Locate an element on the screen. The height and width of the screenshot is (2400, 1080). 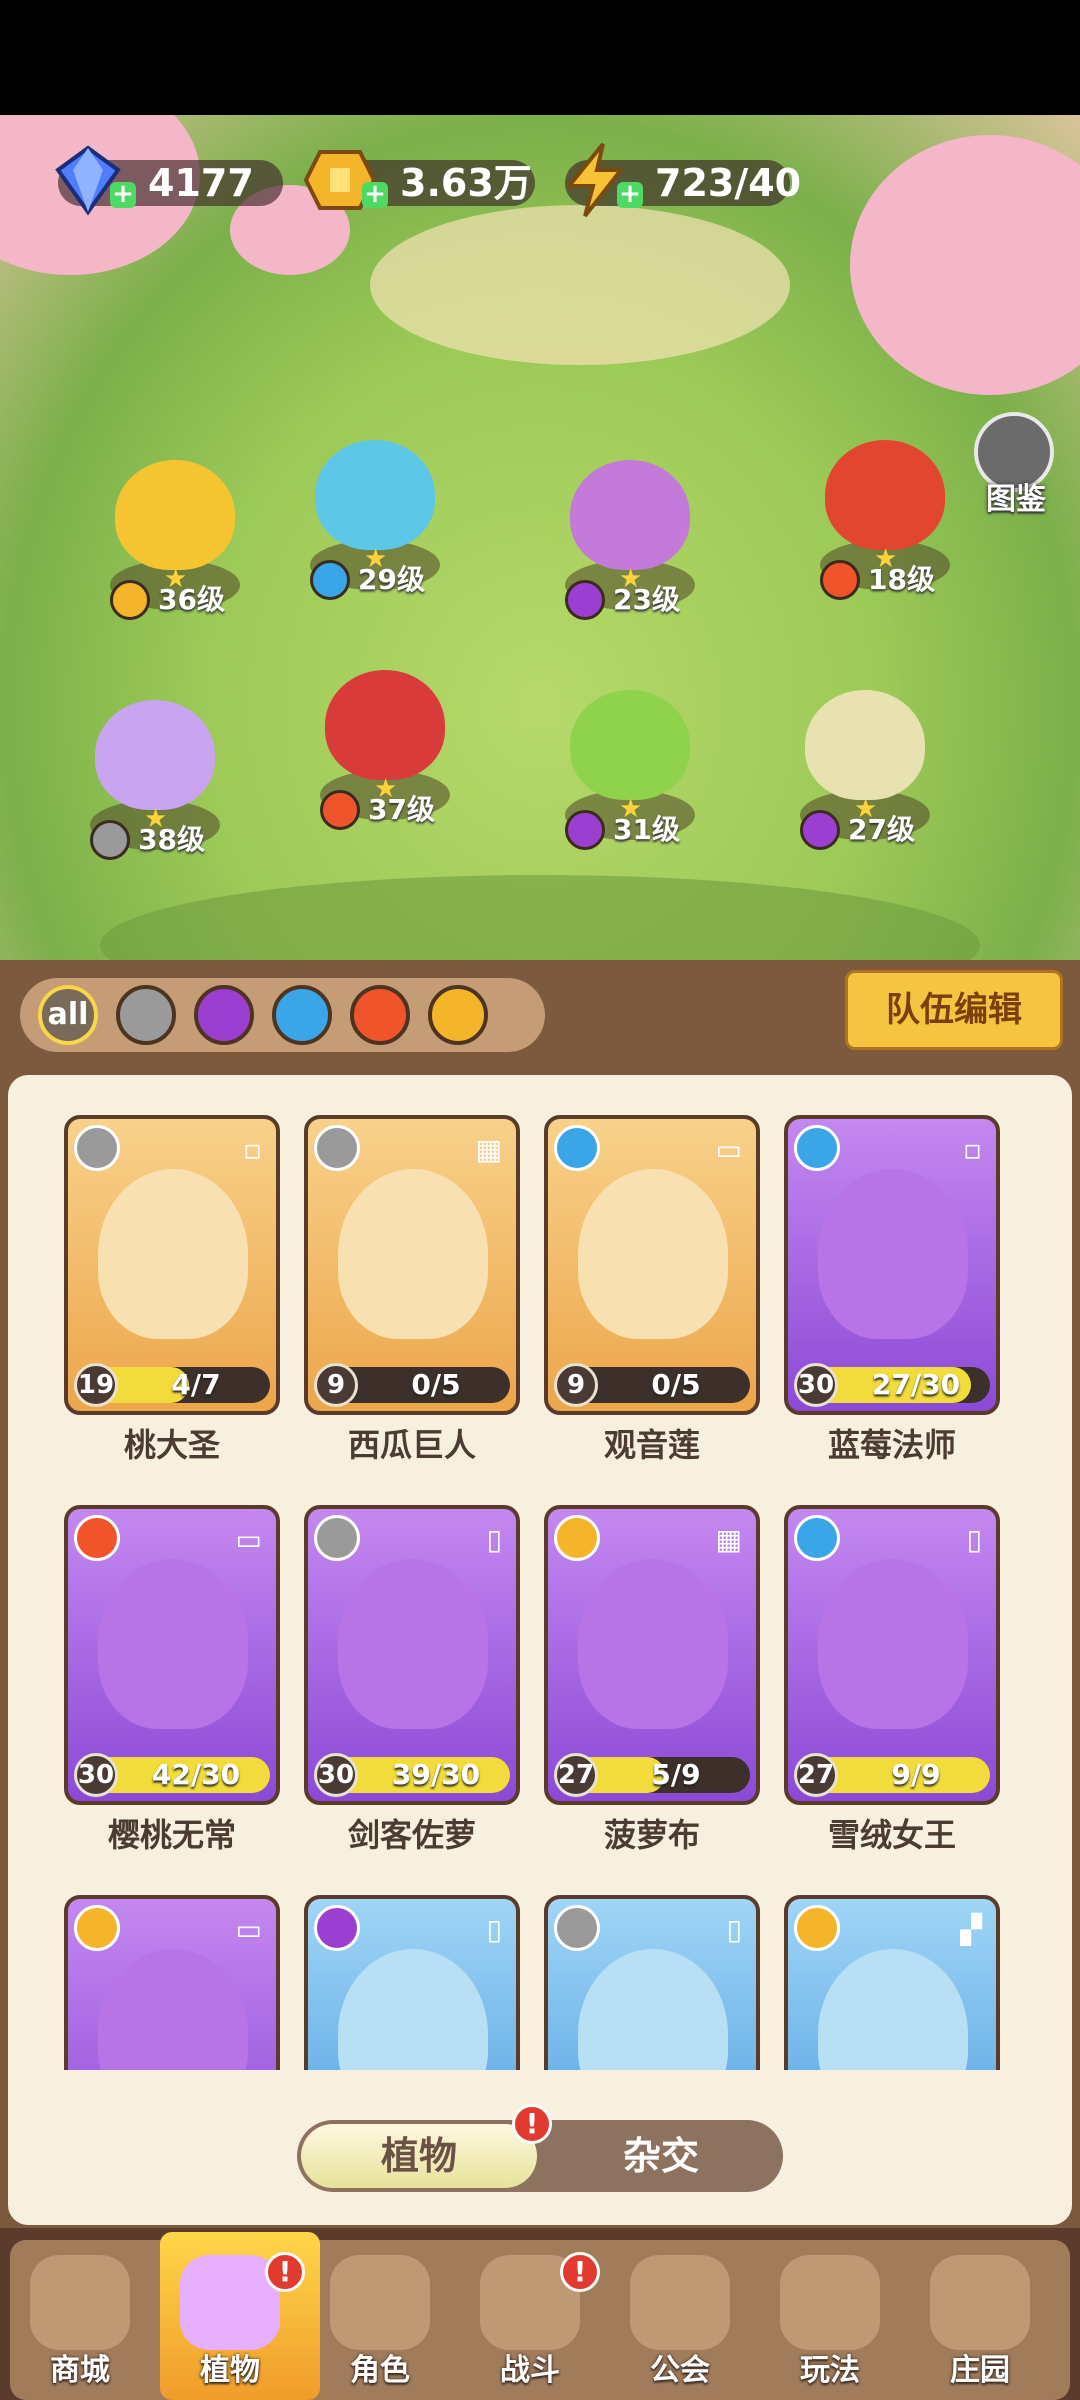
plant-level: 23级 is located at coordinates (622, 600).